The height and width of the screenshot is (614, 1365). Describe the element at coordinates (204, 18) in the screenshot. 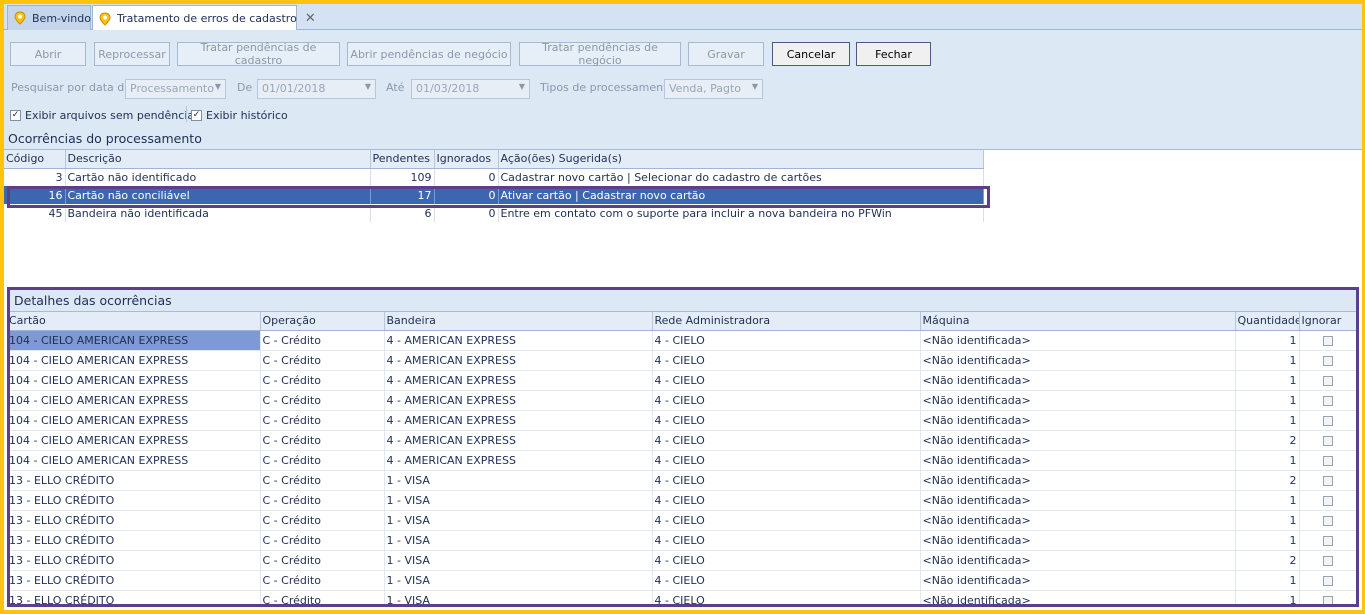

I see `tab-tratamento-erros: Tratamento de erros de cadastro ✕` at that location.